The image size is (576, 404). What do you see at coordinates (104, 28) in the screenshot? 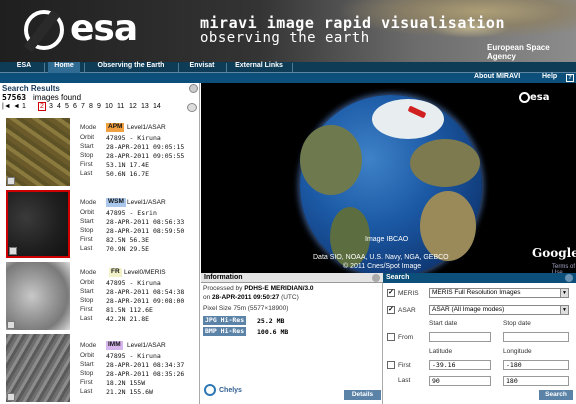
I see `esa-logo-text: esa` at bounding box center [104, 28].